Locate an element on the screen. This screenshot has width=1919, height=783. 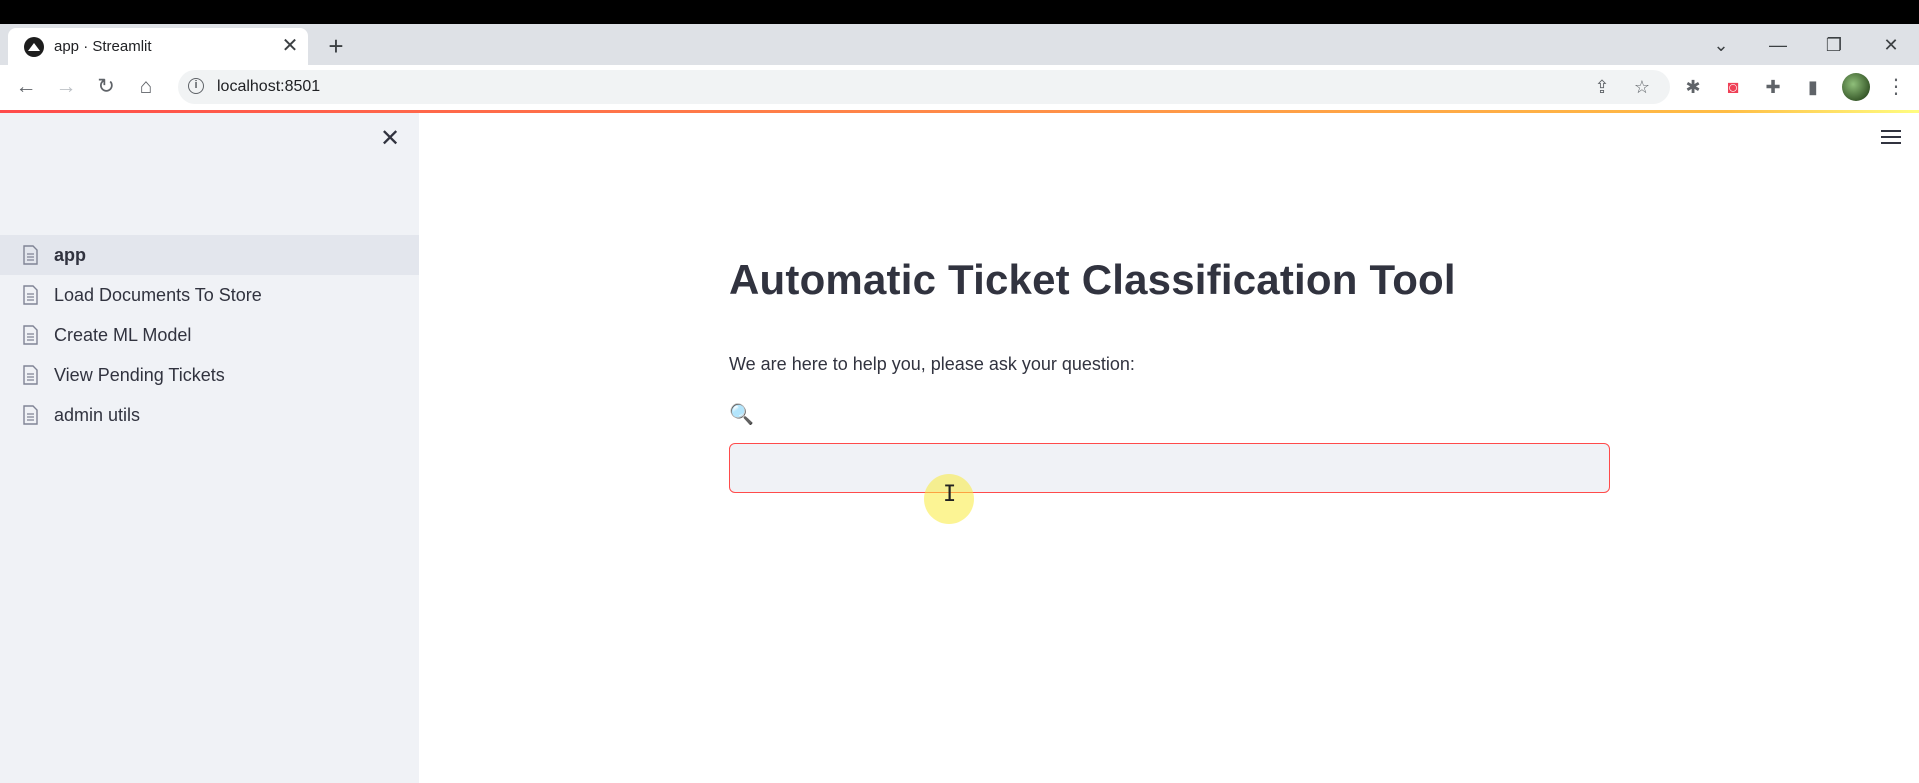
puzzle-extensions-icon: ✚ is located at coordinates (1773, 87).